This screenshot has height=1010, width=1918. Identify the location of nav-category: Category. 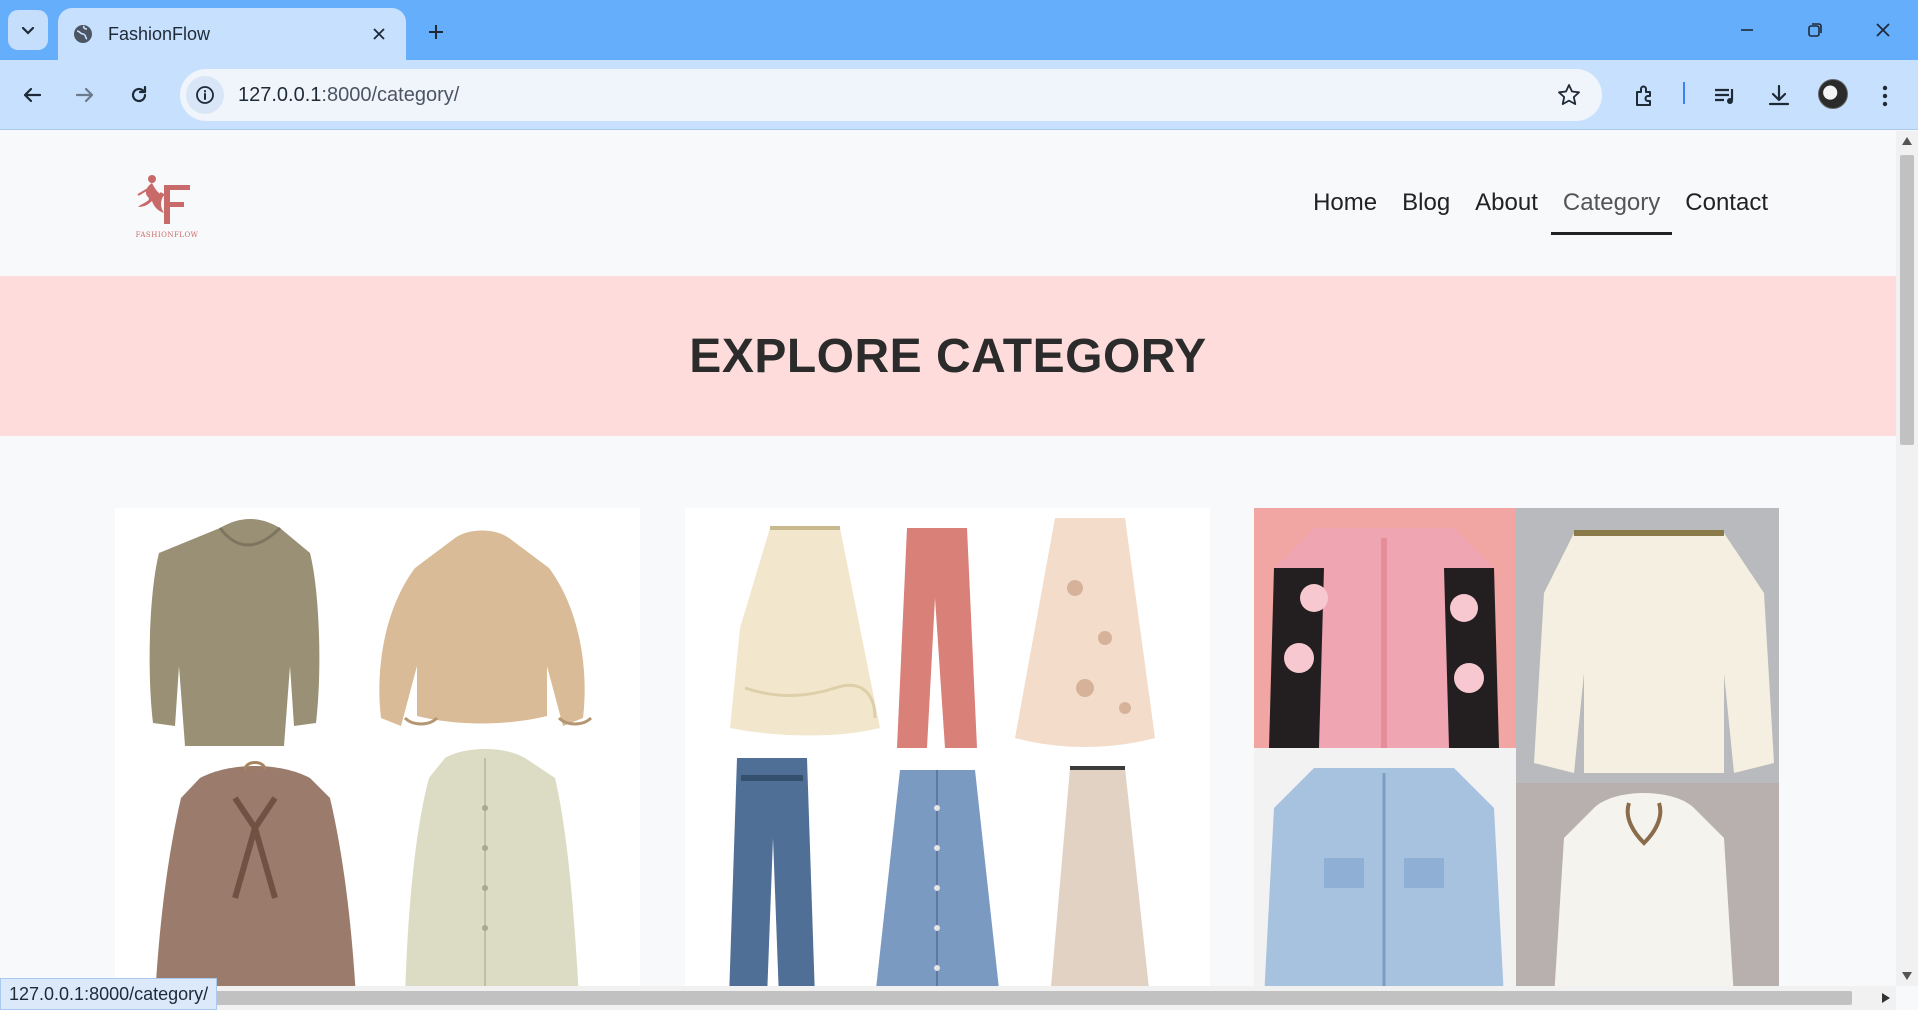
(1611, 212).